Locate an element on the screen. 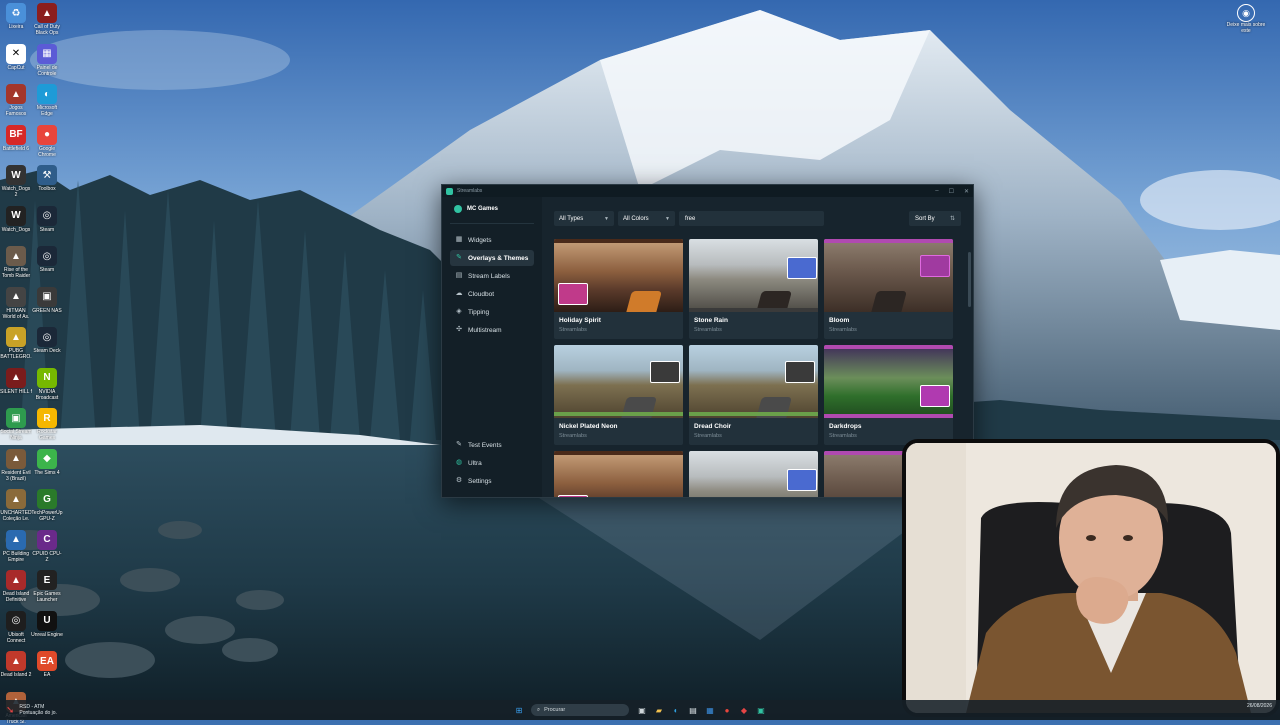 The image size is (1280, 725). desktop-icon: ▲ PUBG BATTLEGRO. is located at coordinates (16, 343).